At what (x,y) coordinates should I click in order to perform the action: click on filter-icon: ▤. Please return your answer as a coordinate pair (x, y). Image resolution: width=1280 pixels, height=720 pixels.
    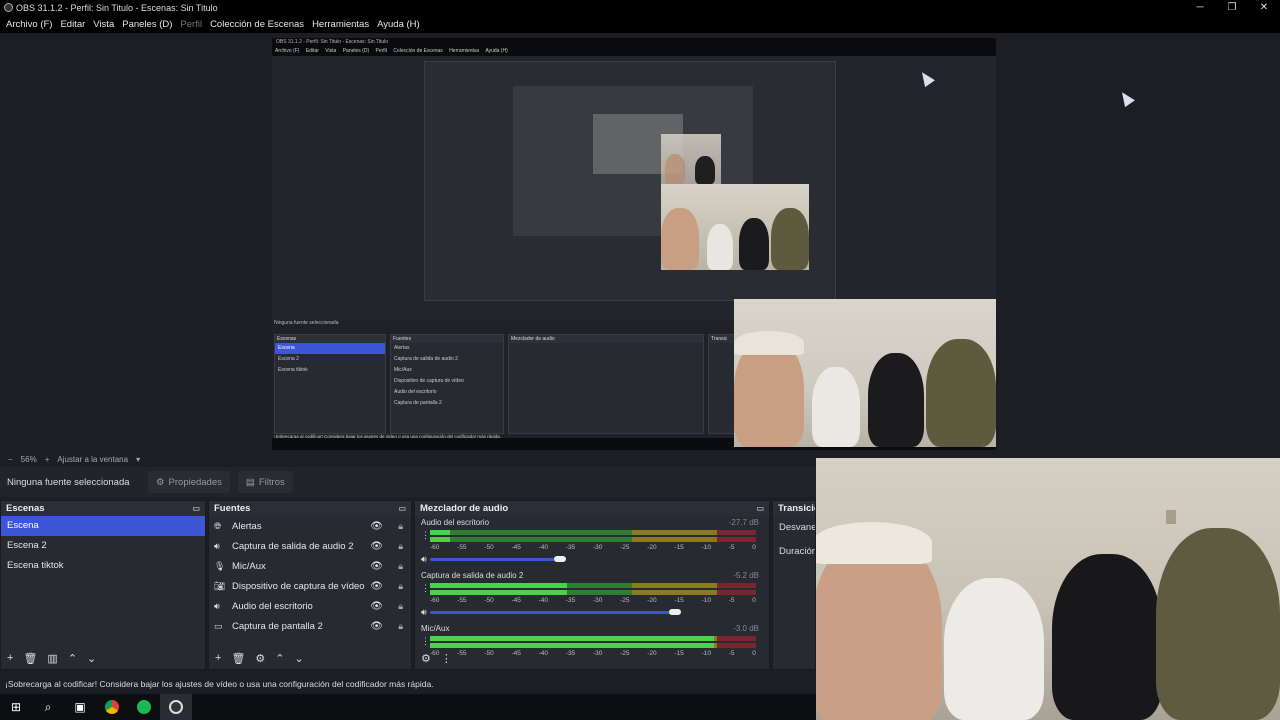
    Looking at the image, I should click on (250, 482).